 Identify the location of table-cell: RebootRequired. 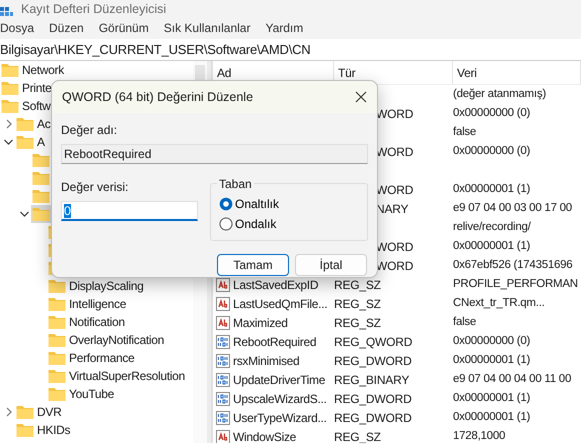
(274, 341).